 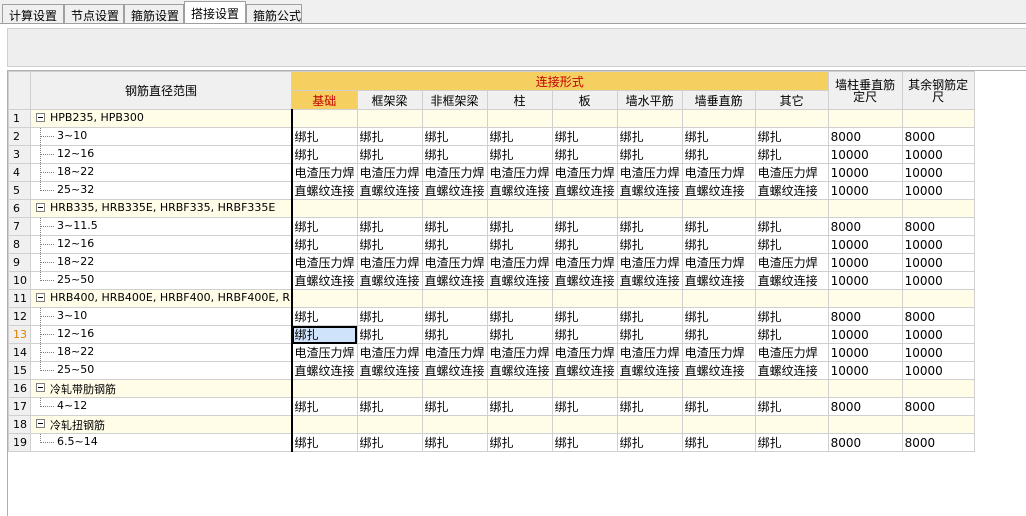 I want to click on tab-stirrup-settings: 箍筋设置, so click(x=154, y=13).